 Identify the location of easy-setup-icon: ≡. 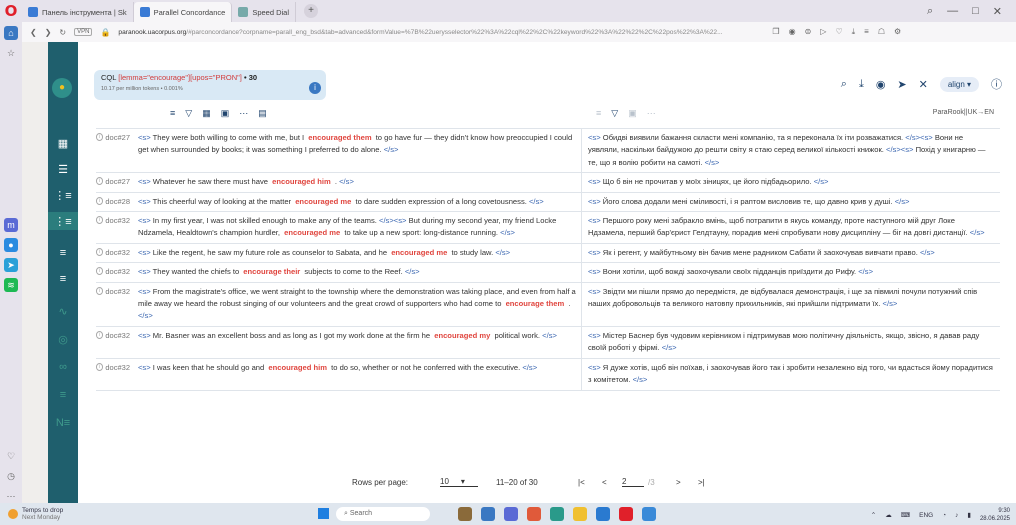
(866, 32).